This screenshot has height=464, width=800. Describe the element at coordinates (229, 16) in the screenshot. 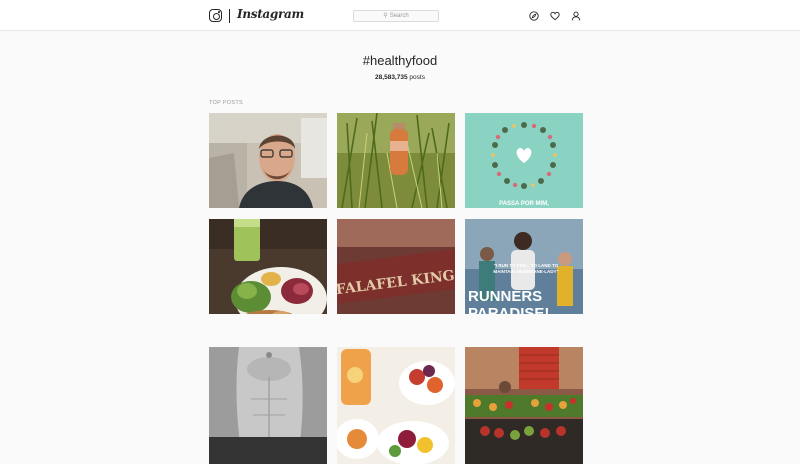

I see `logo-divider` at that location.